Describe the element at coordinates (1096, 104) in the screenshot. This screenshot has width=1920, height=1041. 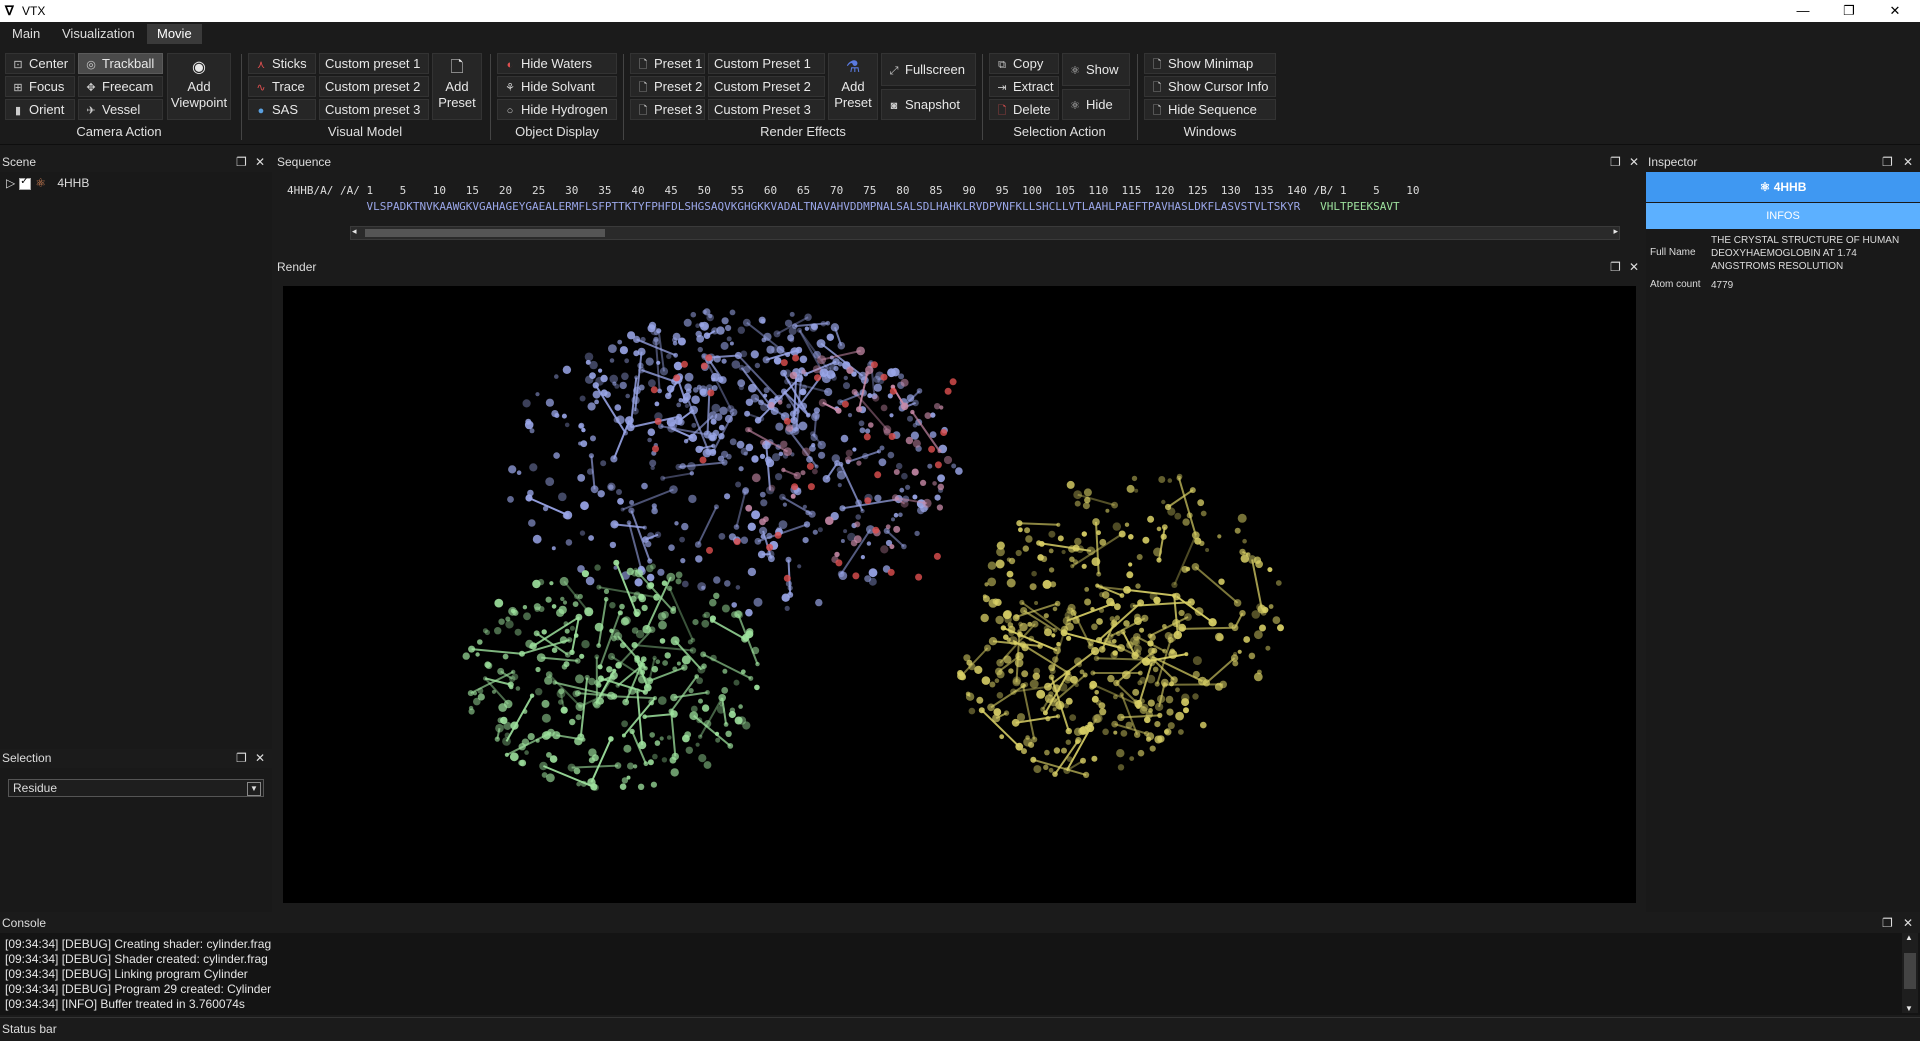
I see `hide-button: ⚛Hide` at that location.